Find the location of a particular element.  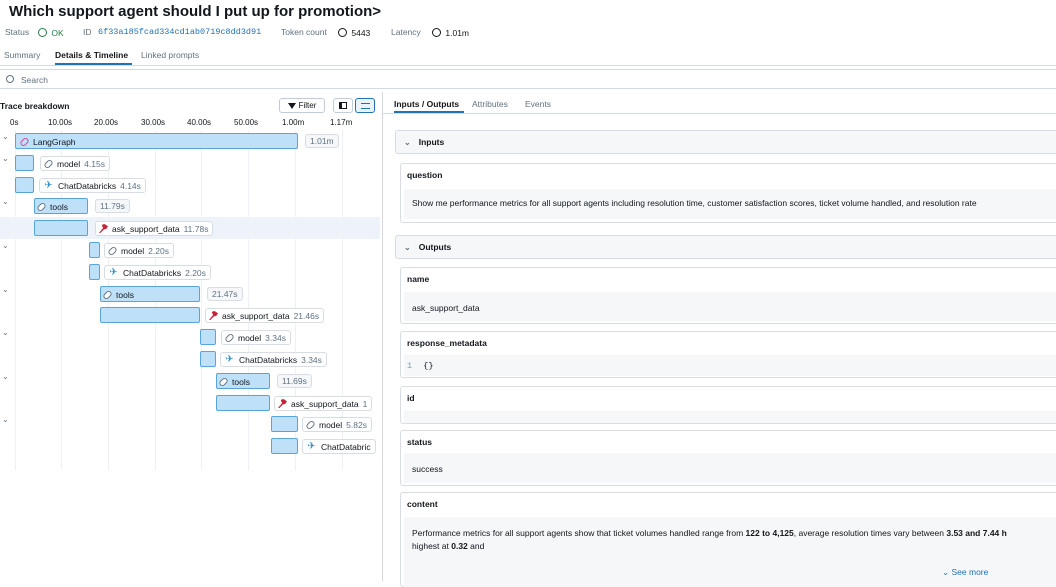

content-label: content is located at coordinates (422, 504).